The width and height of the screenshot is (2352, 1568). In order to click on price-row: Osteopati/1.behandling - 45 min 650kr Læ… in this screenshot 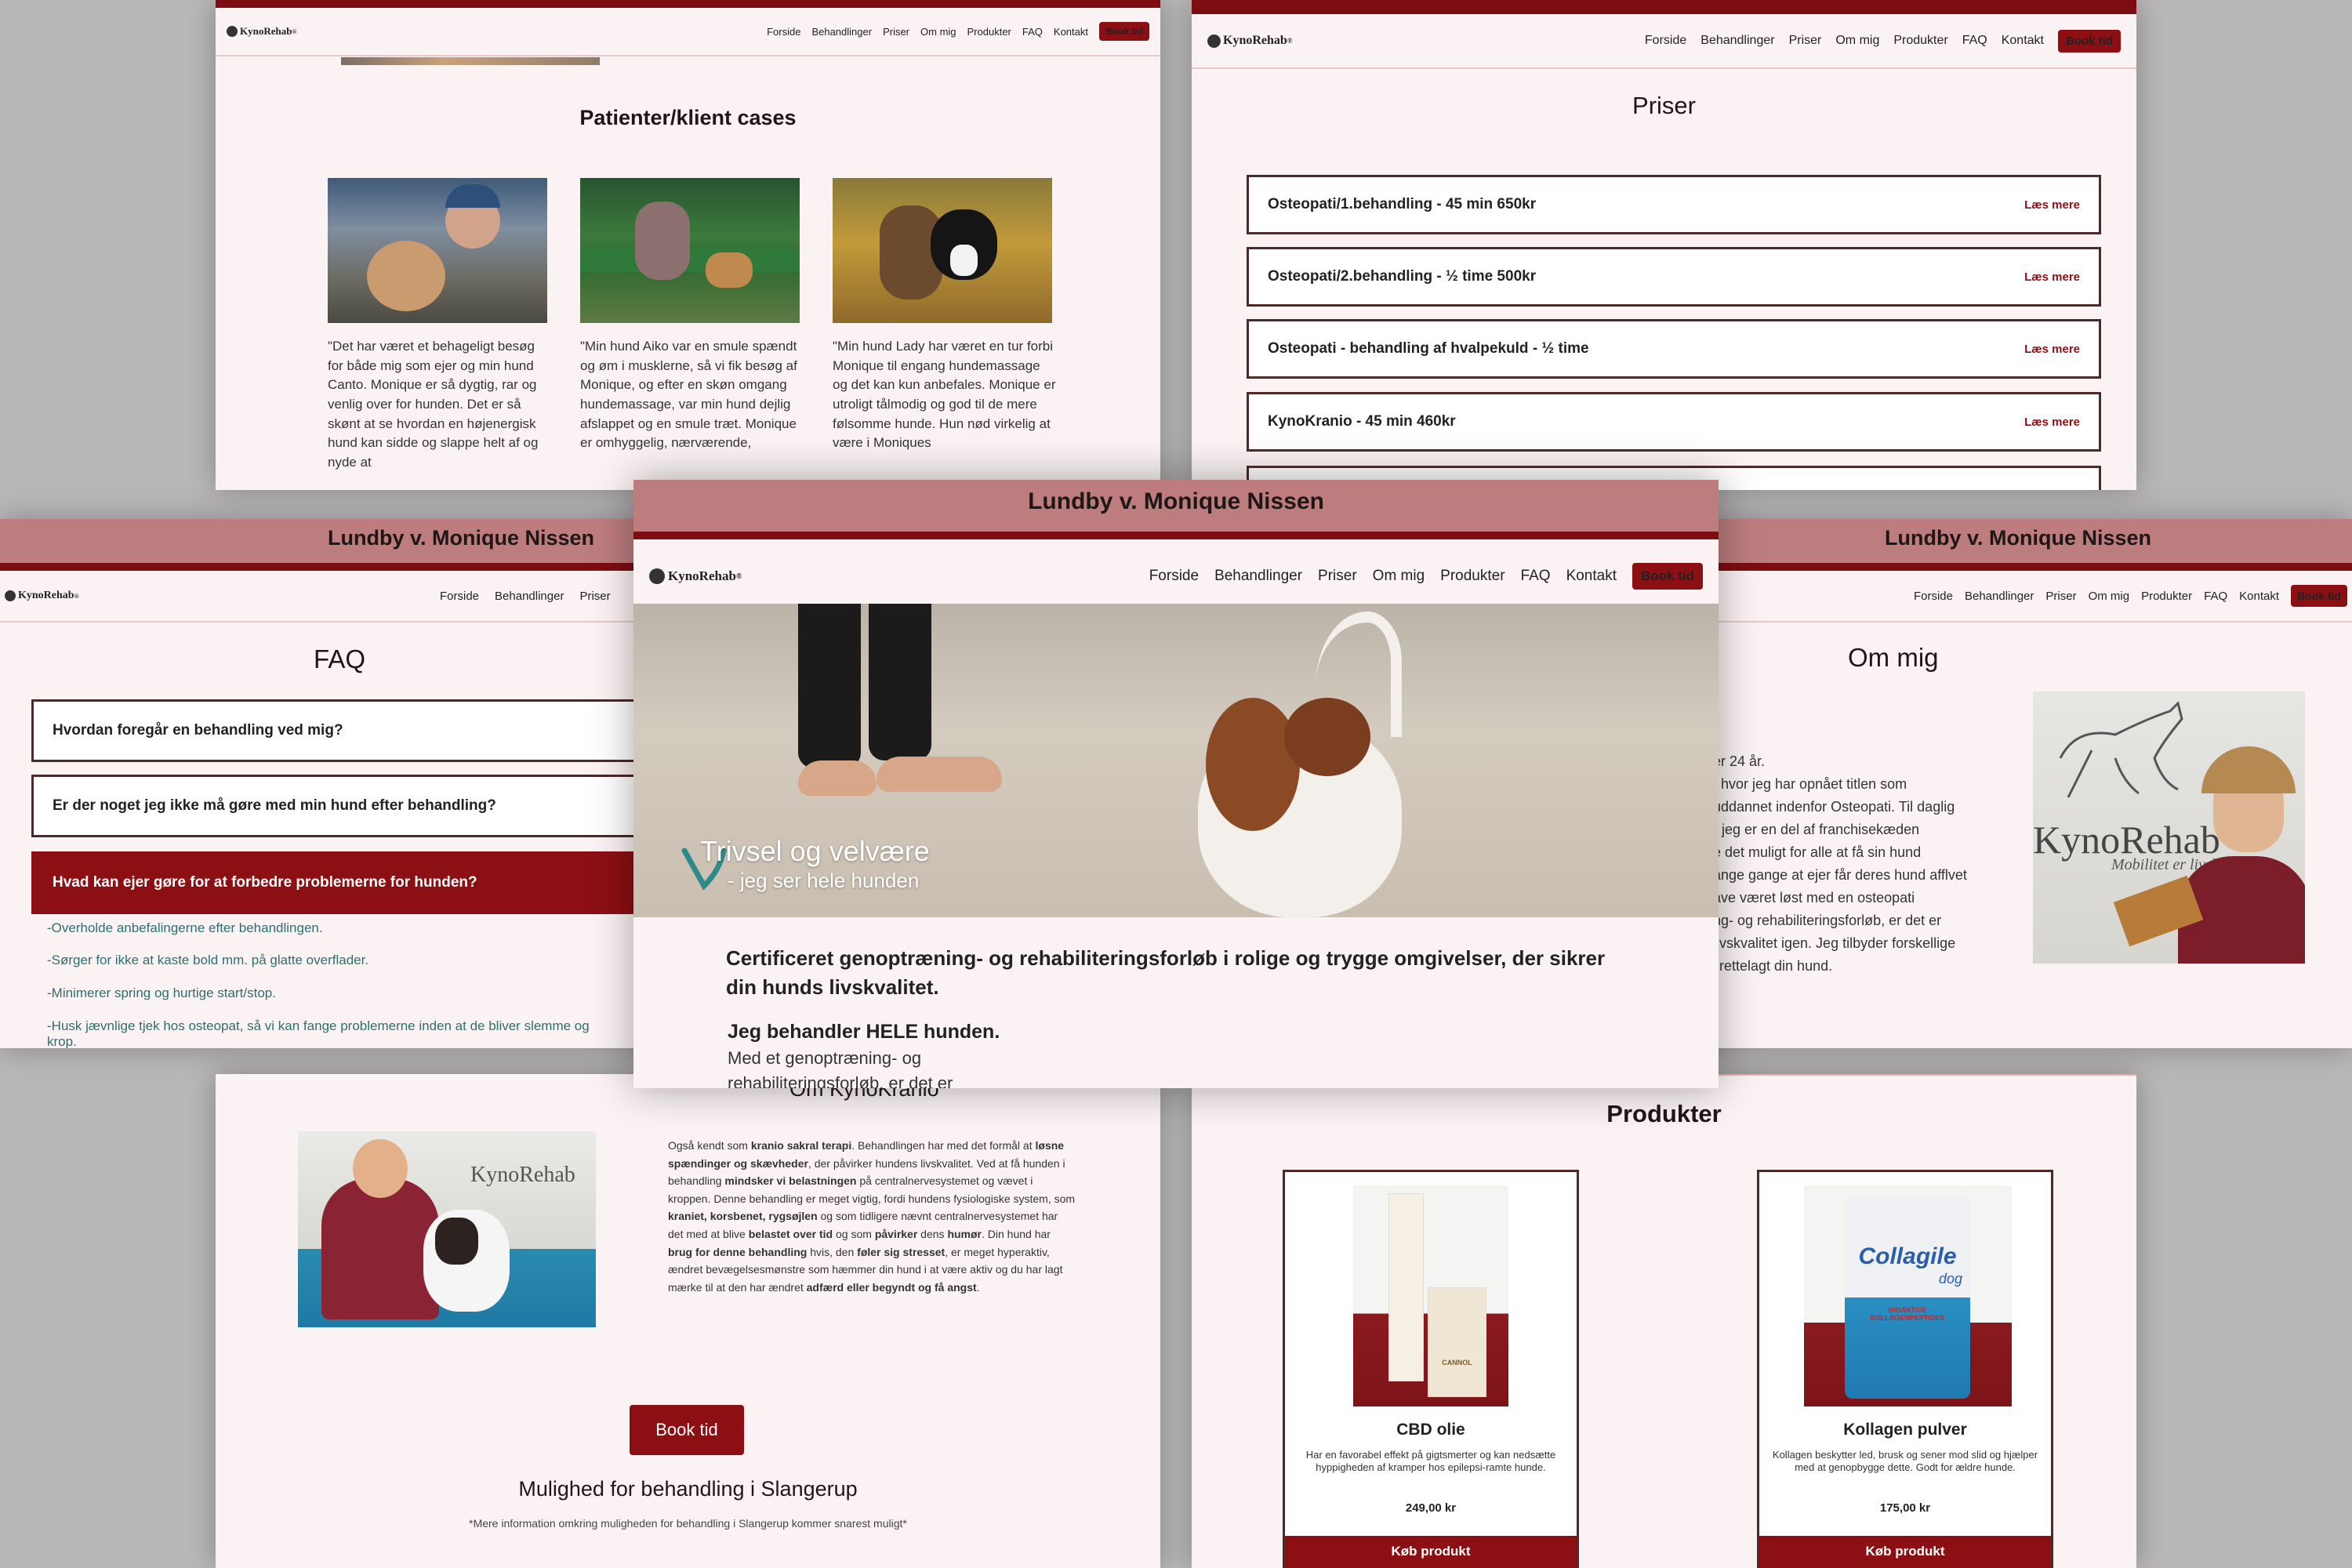, I will do `click(1674, 204)`.